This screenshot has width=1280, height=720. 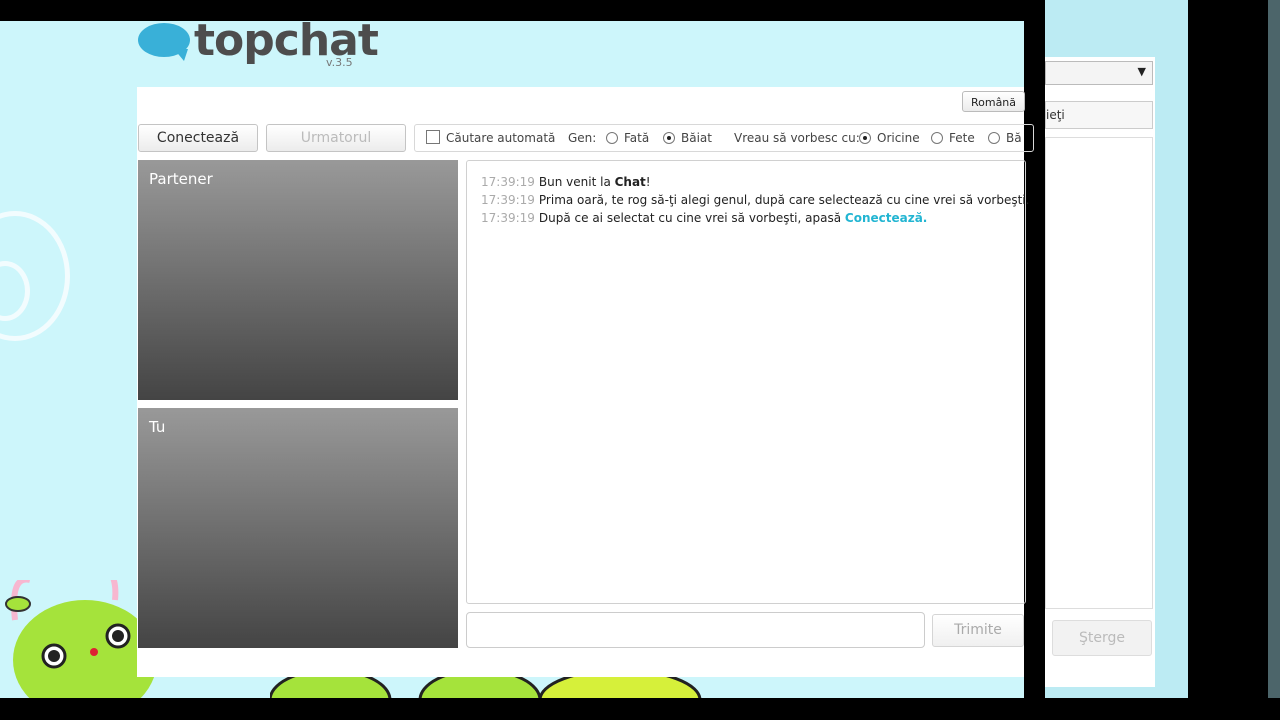 What do you see at coordinates (1099, 73) in the screenshot?
I see `side-dropdown: ▼` at bounding box center [1099, 73].